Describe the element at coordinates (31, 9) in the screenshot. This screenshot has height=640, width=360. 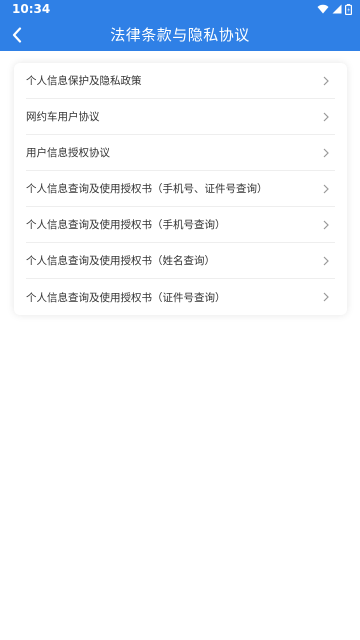
I see `status-time: 10:34` at that location.